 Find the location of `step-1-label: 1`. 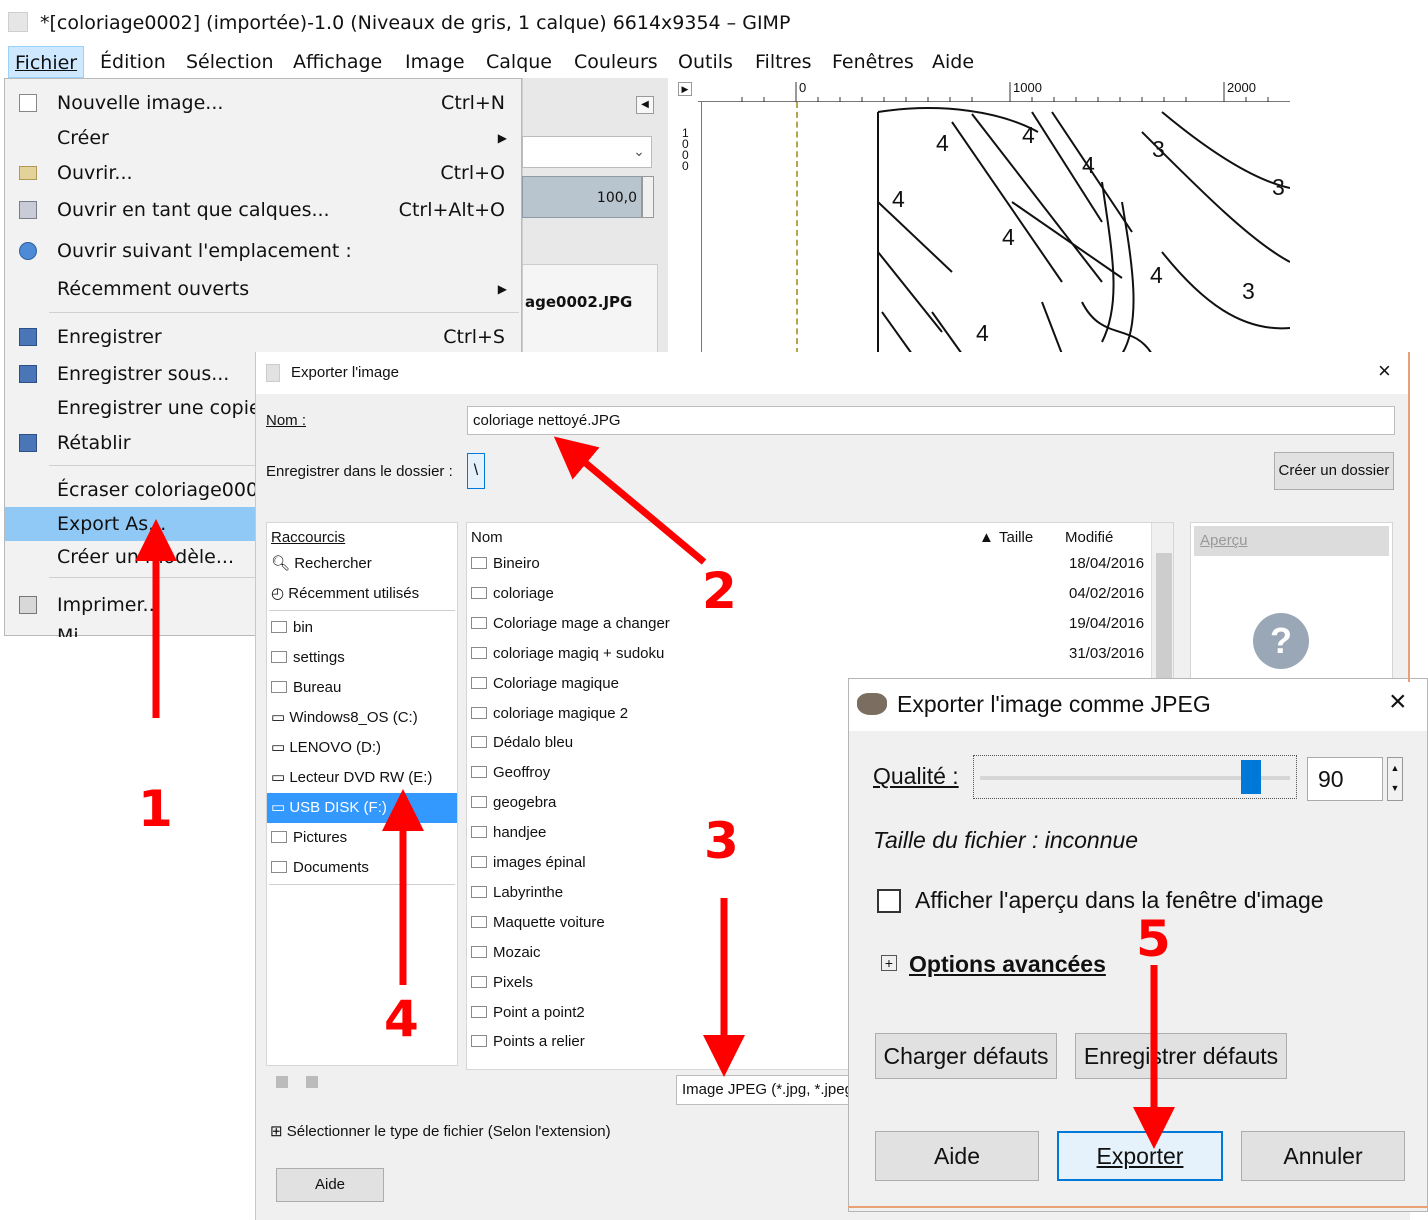

step-1-label: 1 is located at coordinates (155, 809).